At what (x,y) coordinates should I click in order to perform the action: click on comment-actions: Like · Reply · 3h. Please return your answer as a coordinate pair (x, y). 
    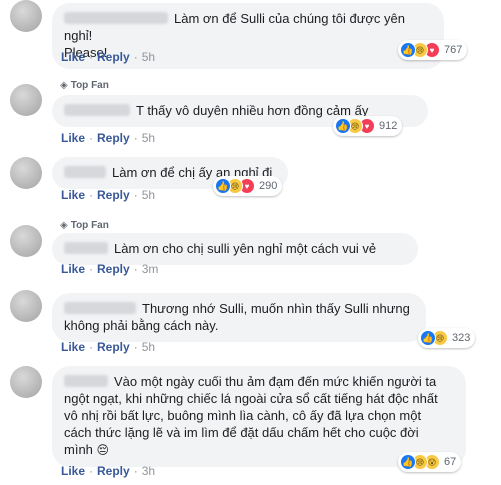
    Looking at the image, I should click on (108, 471).